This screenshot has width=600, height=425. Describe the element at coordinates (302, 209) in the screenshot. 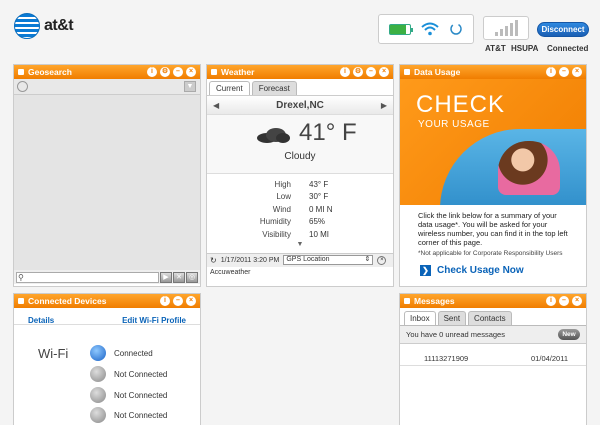

I see `detail-row: Wind 0 MI N` at that location.